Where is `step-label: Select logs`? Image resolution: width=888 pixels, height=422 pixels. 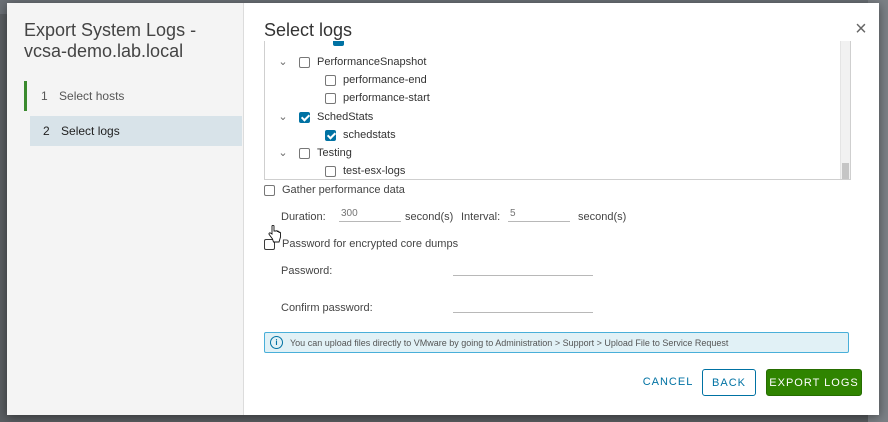 step-label: Select logs is located at coordinates (90, 131).